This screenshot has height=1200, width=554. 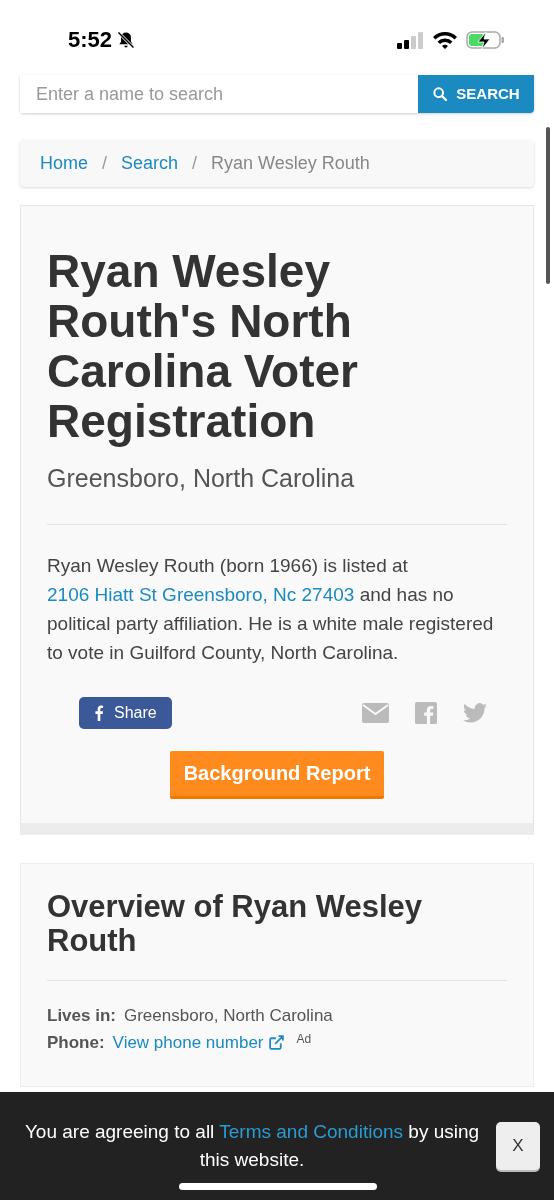 What do you see at coordinates (304, 1039) in the screenshot?
I see `ad-label: Ad` at bounding box center [304, 1039].